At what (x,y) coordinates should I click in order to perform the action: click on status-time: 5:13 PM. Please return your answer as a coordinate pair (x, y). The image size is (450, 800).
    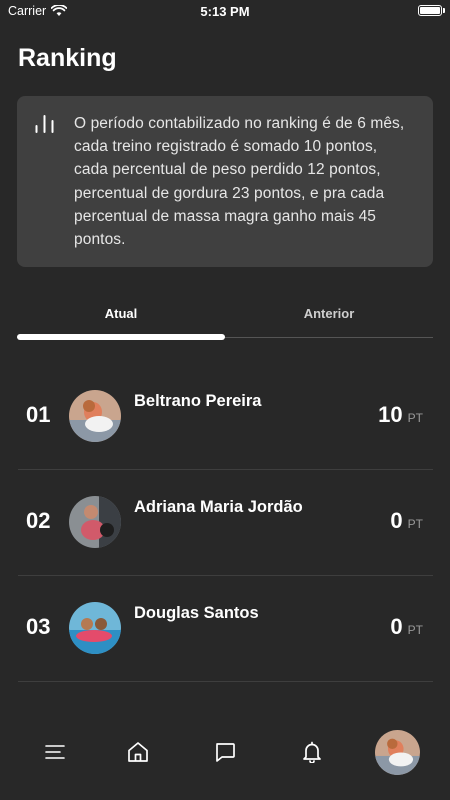
    Looking at the image, I should click on (225, 11).